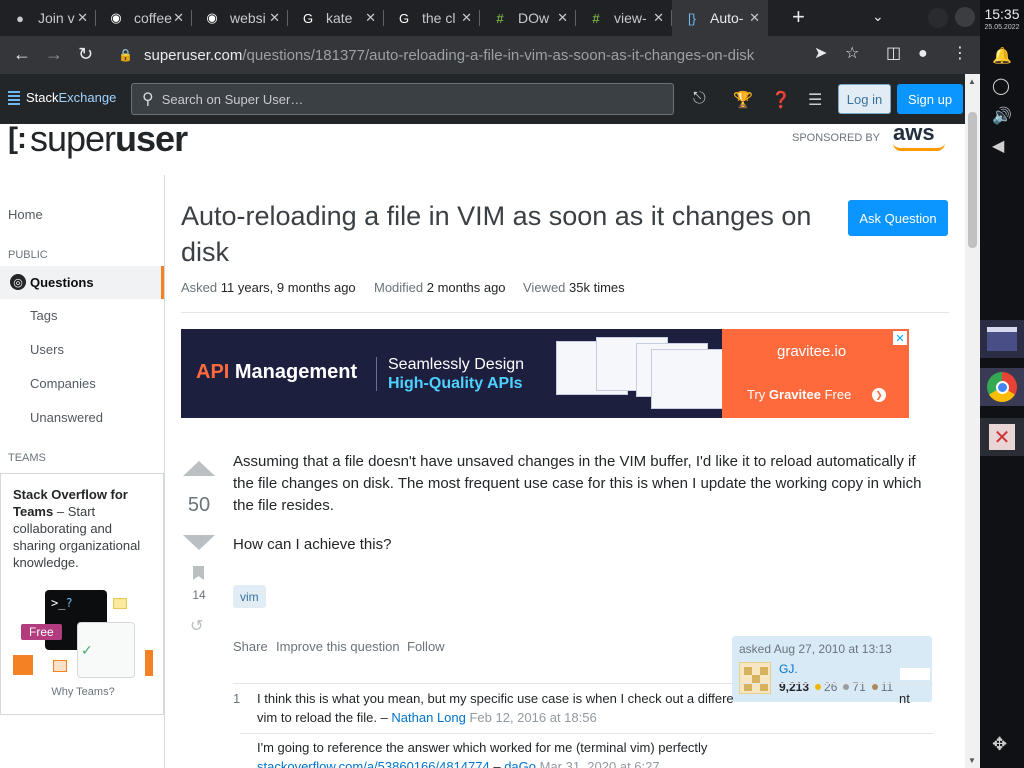  Describe the element at coordinates (898, 218) in the screenshot. I see `ask-question-button: Ask Question` at that location.